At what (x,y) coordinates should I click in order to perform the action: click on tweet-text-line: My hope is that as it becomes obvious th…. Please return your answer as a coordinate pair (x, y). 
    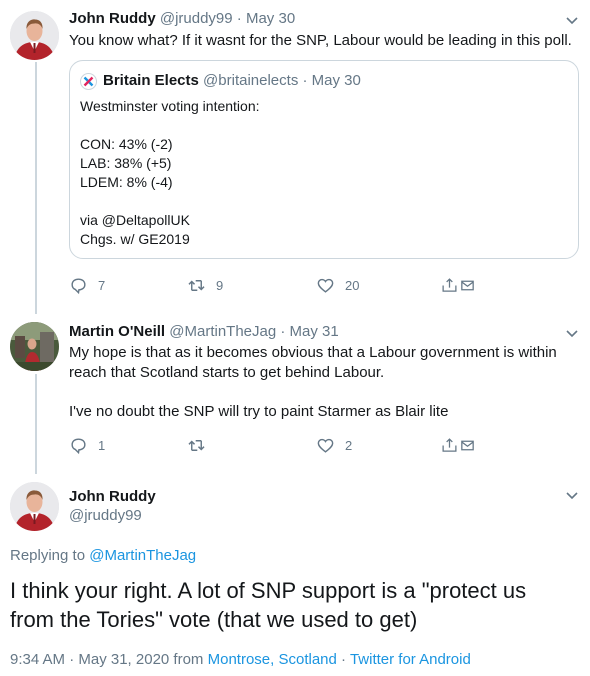
    Looking at the image, I should click on (313, 352).